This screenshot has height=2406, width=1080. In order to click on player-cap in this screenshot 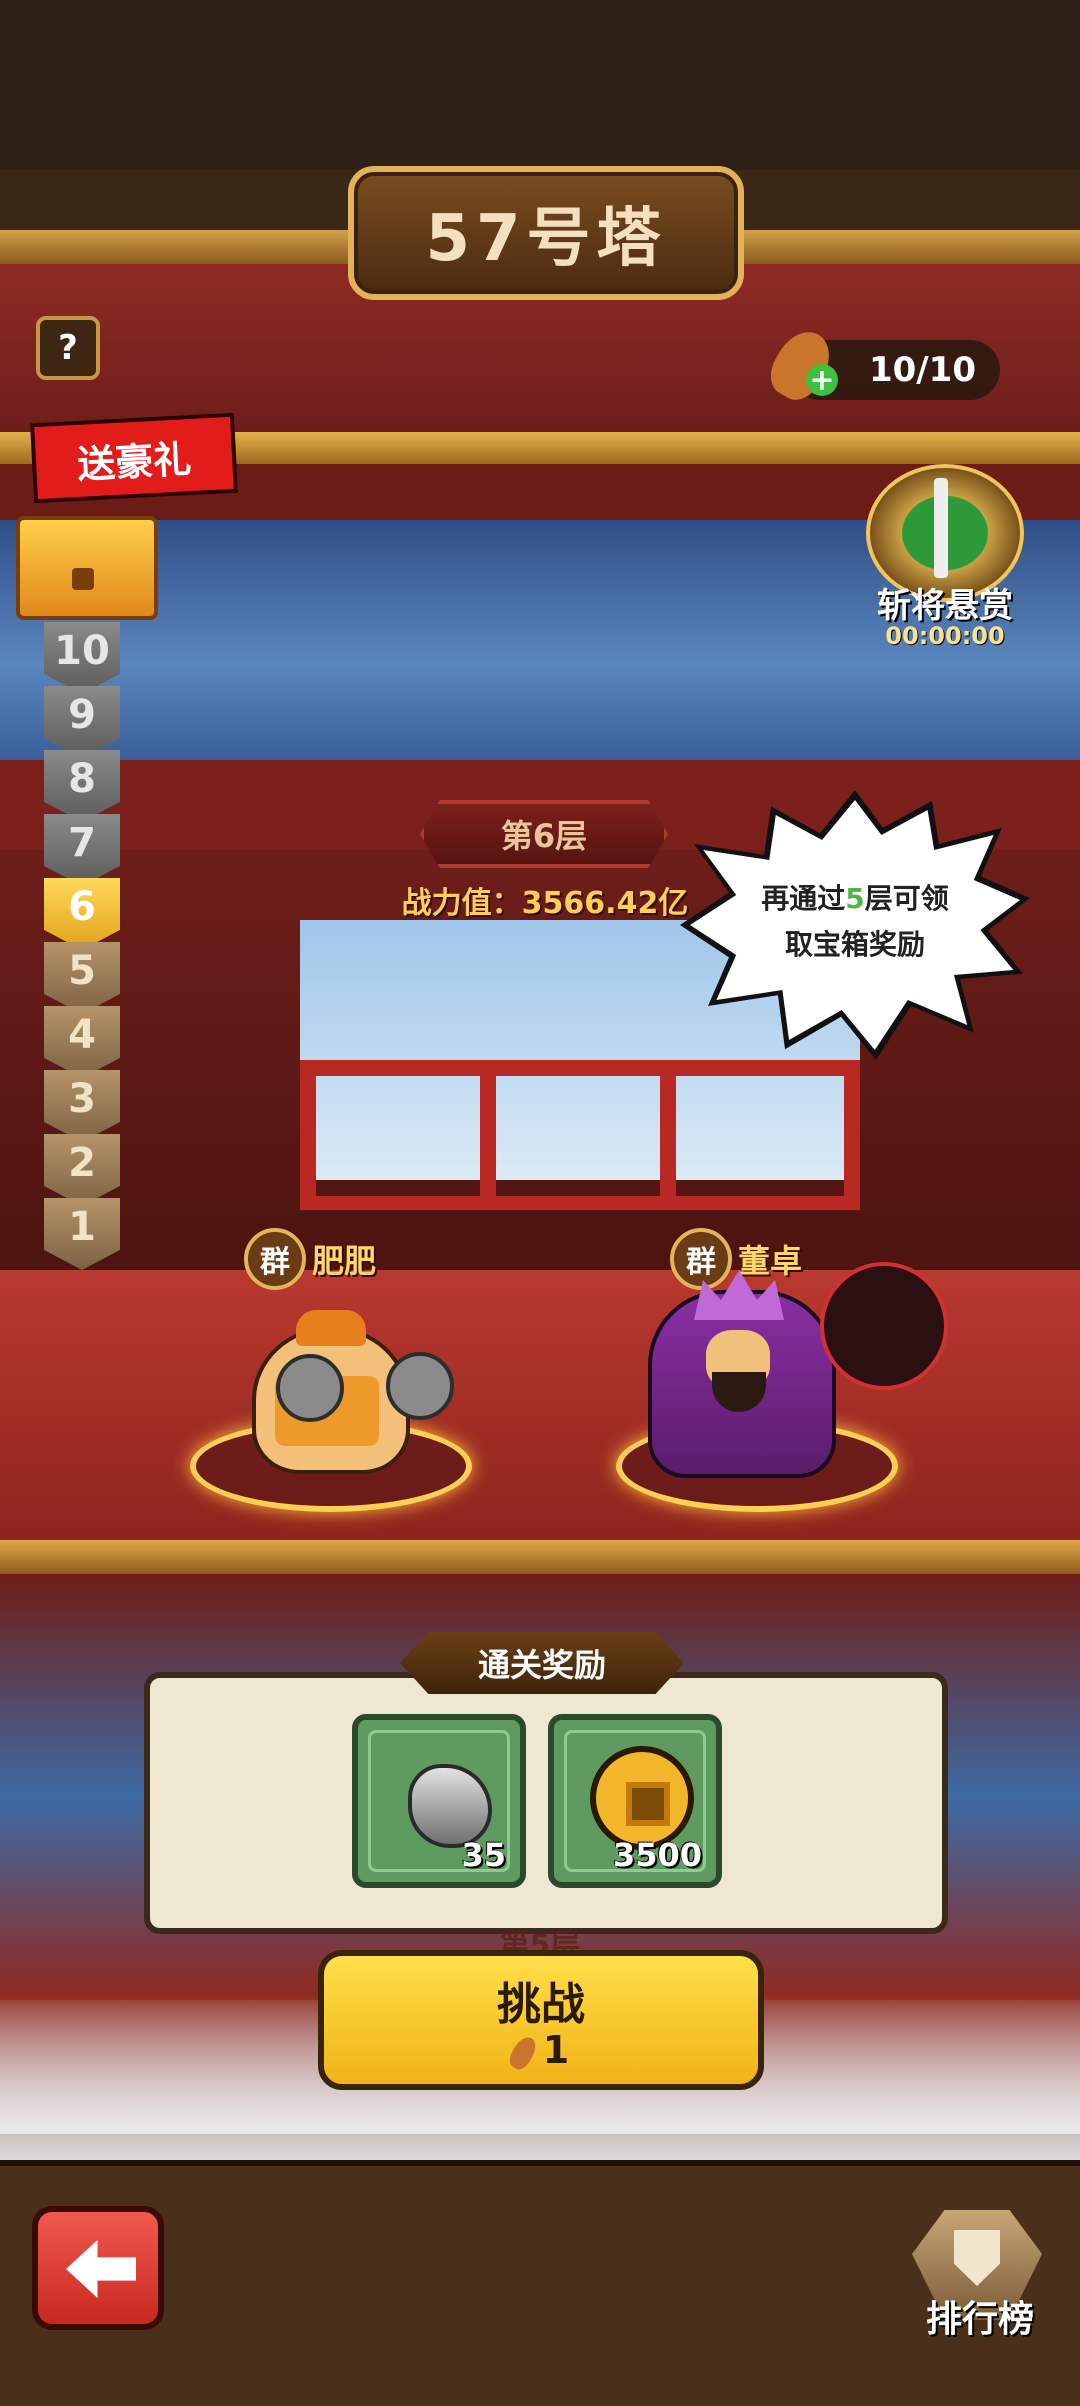, I will do `click(331, 1328)`.